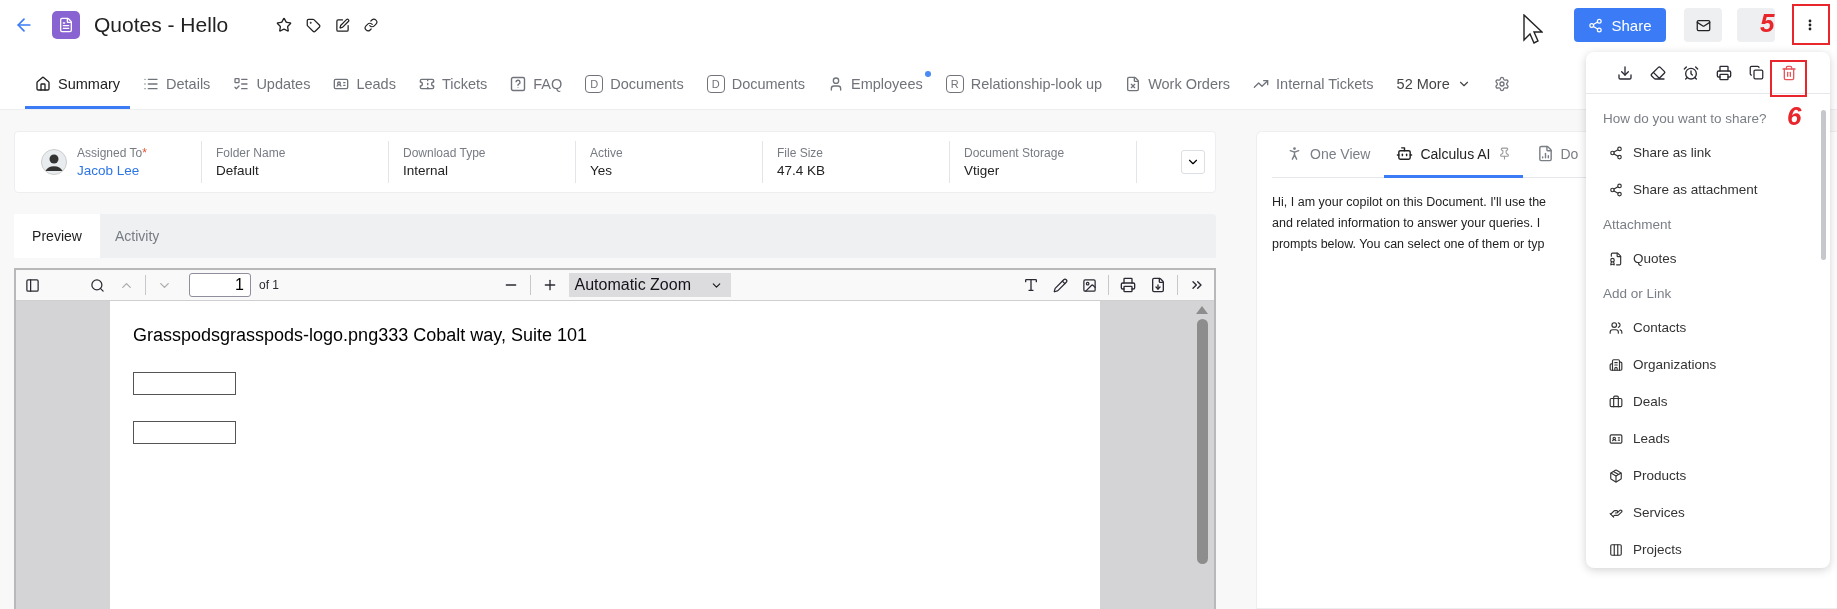 The image size is (1837, 609). Describe the element at coordinates (1501, 83) in the screenshot. I see `settings-icon` at that location.